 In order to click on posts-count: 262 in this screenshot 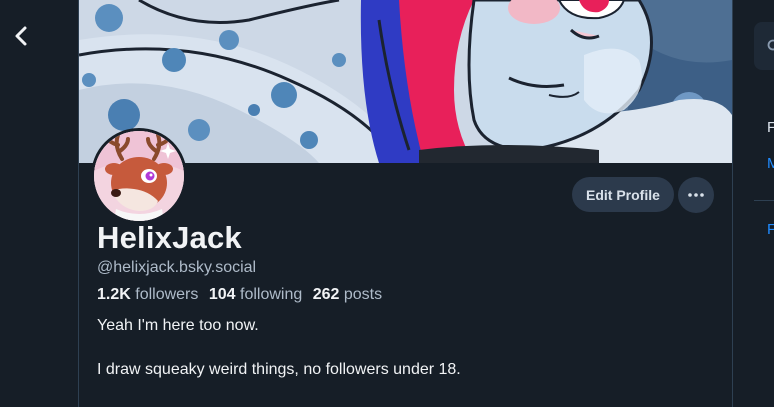, I will do `click(326, 294)`.